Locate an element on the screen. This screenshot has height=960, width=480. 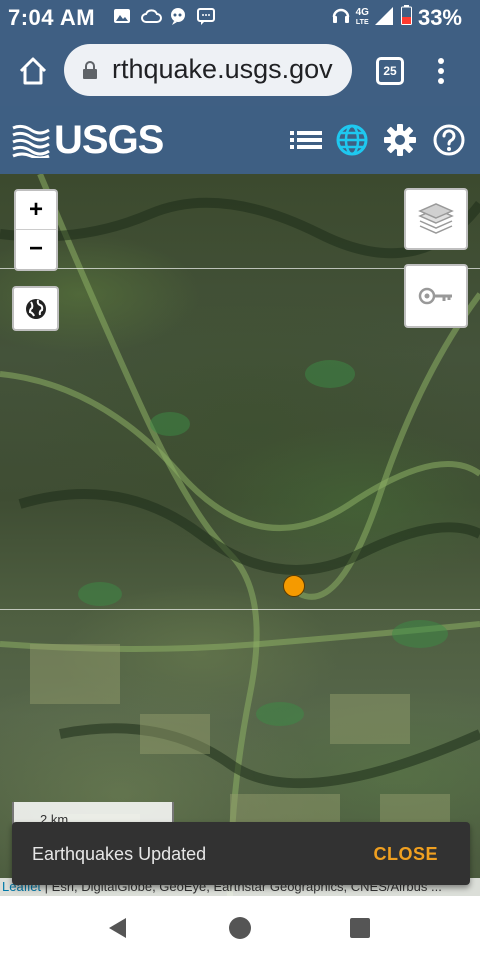
globe-icon is located at coordinates (352, 140).